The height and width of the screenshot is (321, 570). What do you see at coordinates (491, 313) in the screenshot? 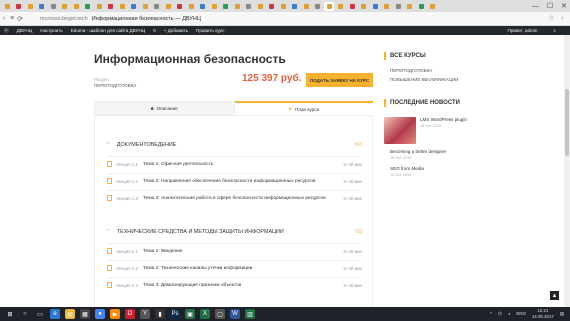
I see `chevron-up-icon: ^` at bounding box center [491, 313].